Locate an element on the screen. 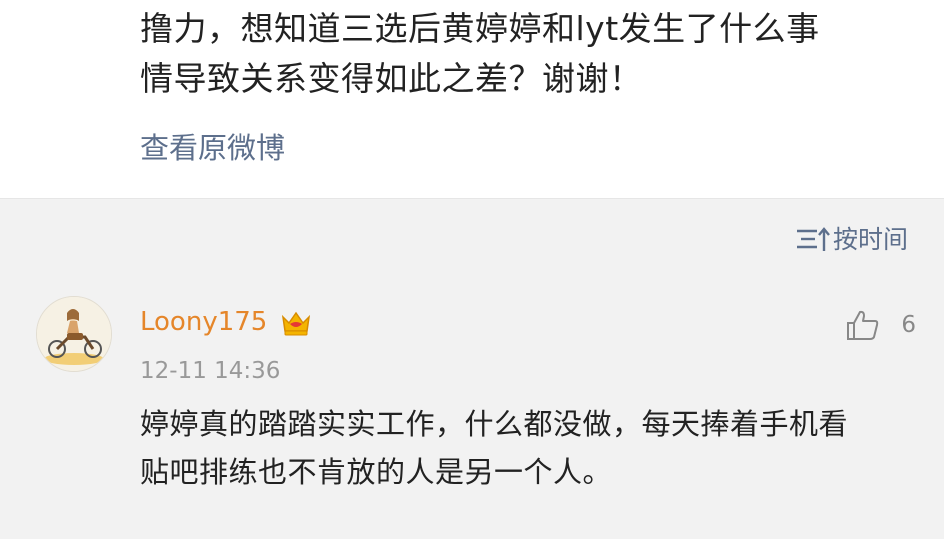 Image resolution: width=944 pixels, height=539 pixels. comment-text-line: 婷婷真的踏踏实实工作，什么都没做，每天捧着手机看 is located at coordinates (494, 424).